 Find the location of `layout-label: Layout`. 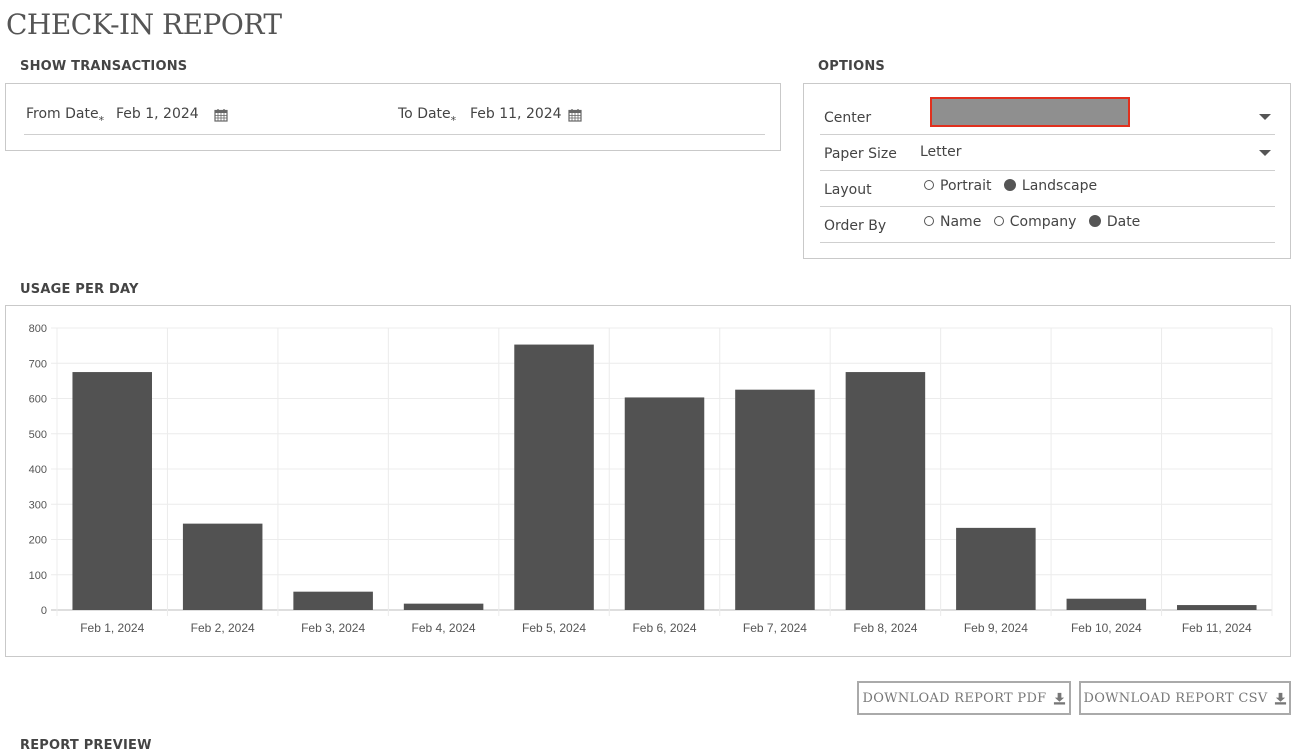

layout-label: Layout is located at coordinates (848, 190).